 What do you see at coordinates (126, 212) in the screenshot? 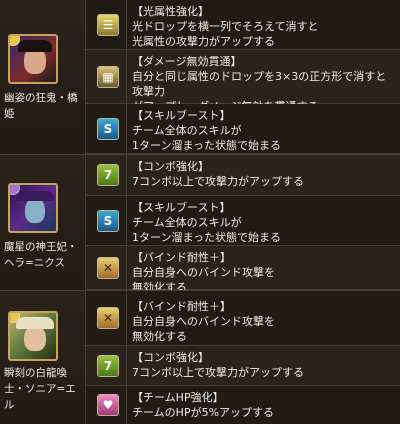
I see `column-divider` at bounding box center [126, 212].